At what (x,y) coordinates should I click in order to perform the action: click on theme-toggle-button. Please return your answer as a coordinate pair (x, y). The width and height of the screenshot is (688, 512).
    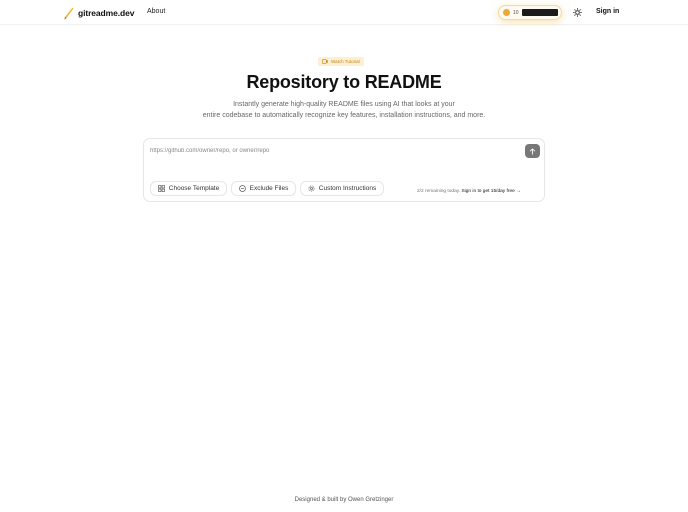
    Looking at the image, I should click on (577, 12).